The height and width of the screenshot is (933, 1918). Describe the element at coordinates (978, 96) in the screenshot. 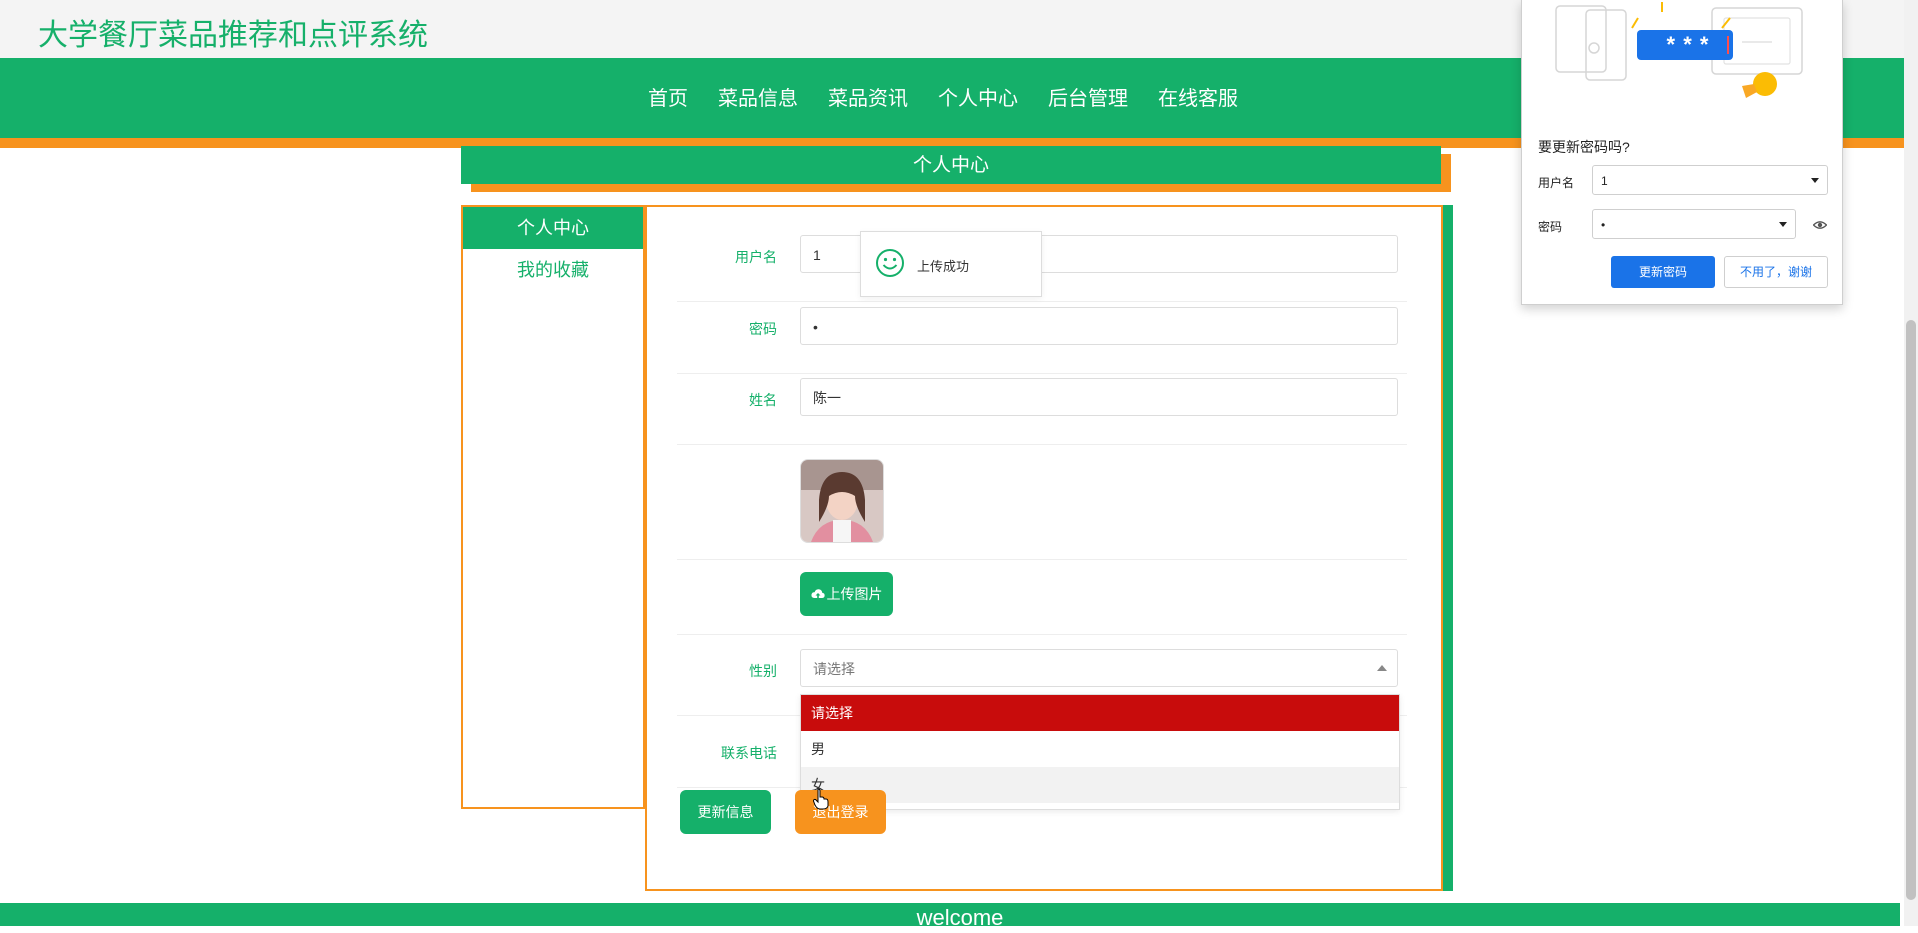

I see `nav-personal-center: 个人中心` at that location.